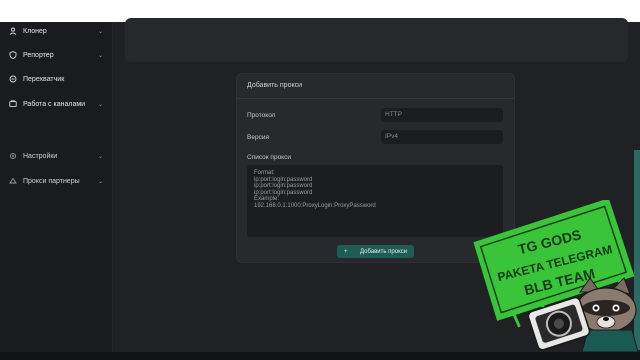  I want to click on sidebar-item-proxy-partners: Прокси партнеры ⌄, so click(56, 181).